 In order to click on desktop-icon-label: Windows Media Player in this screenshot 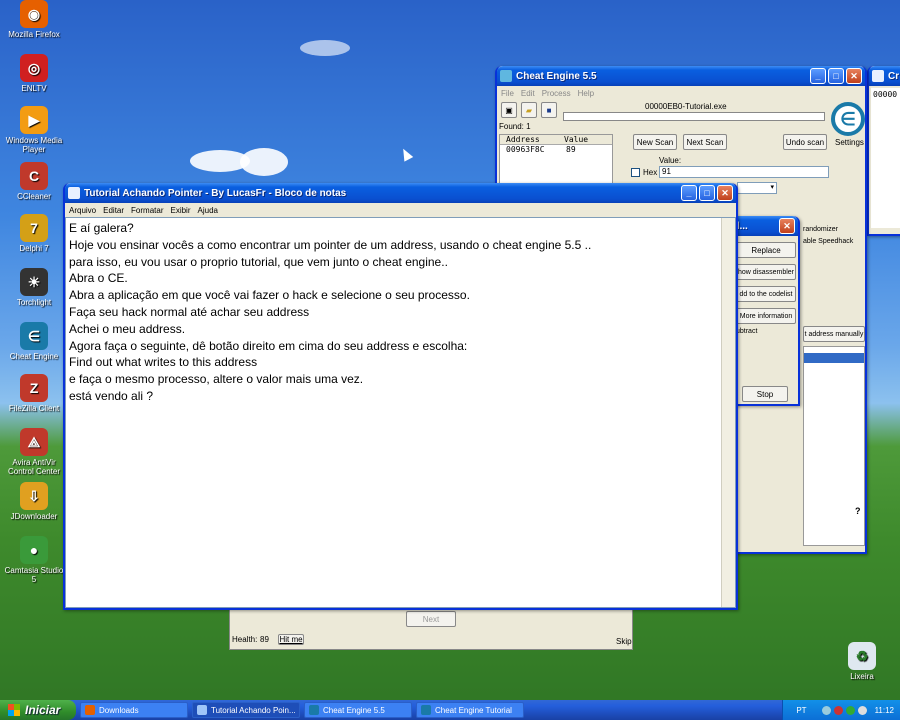, I will do `click(34, 145)`.